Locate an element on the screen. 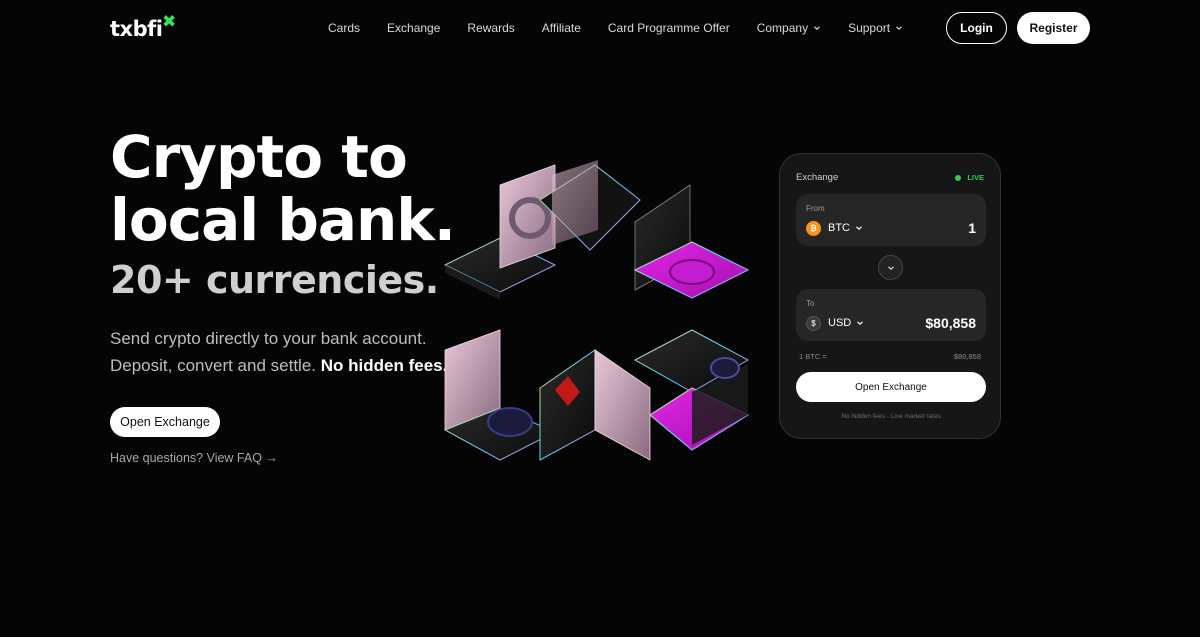 The image size is (1200, 637). nav-link-card-programme-offer: Card Programme Offer is located at coordinates (669, 28).